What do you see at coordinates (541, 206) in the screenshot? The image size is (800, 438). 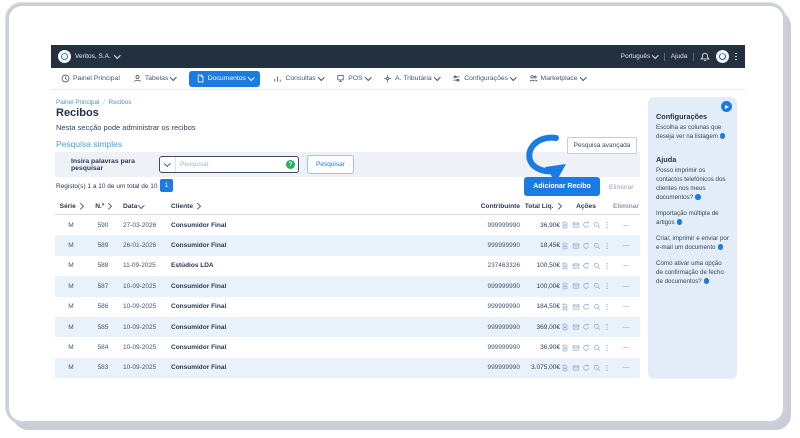 I see `column-header-total: Total Líq.` at bounding box center [541, 206].